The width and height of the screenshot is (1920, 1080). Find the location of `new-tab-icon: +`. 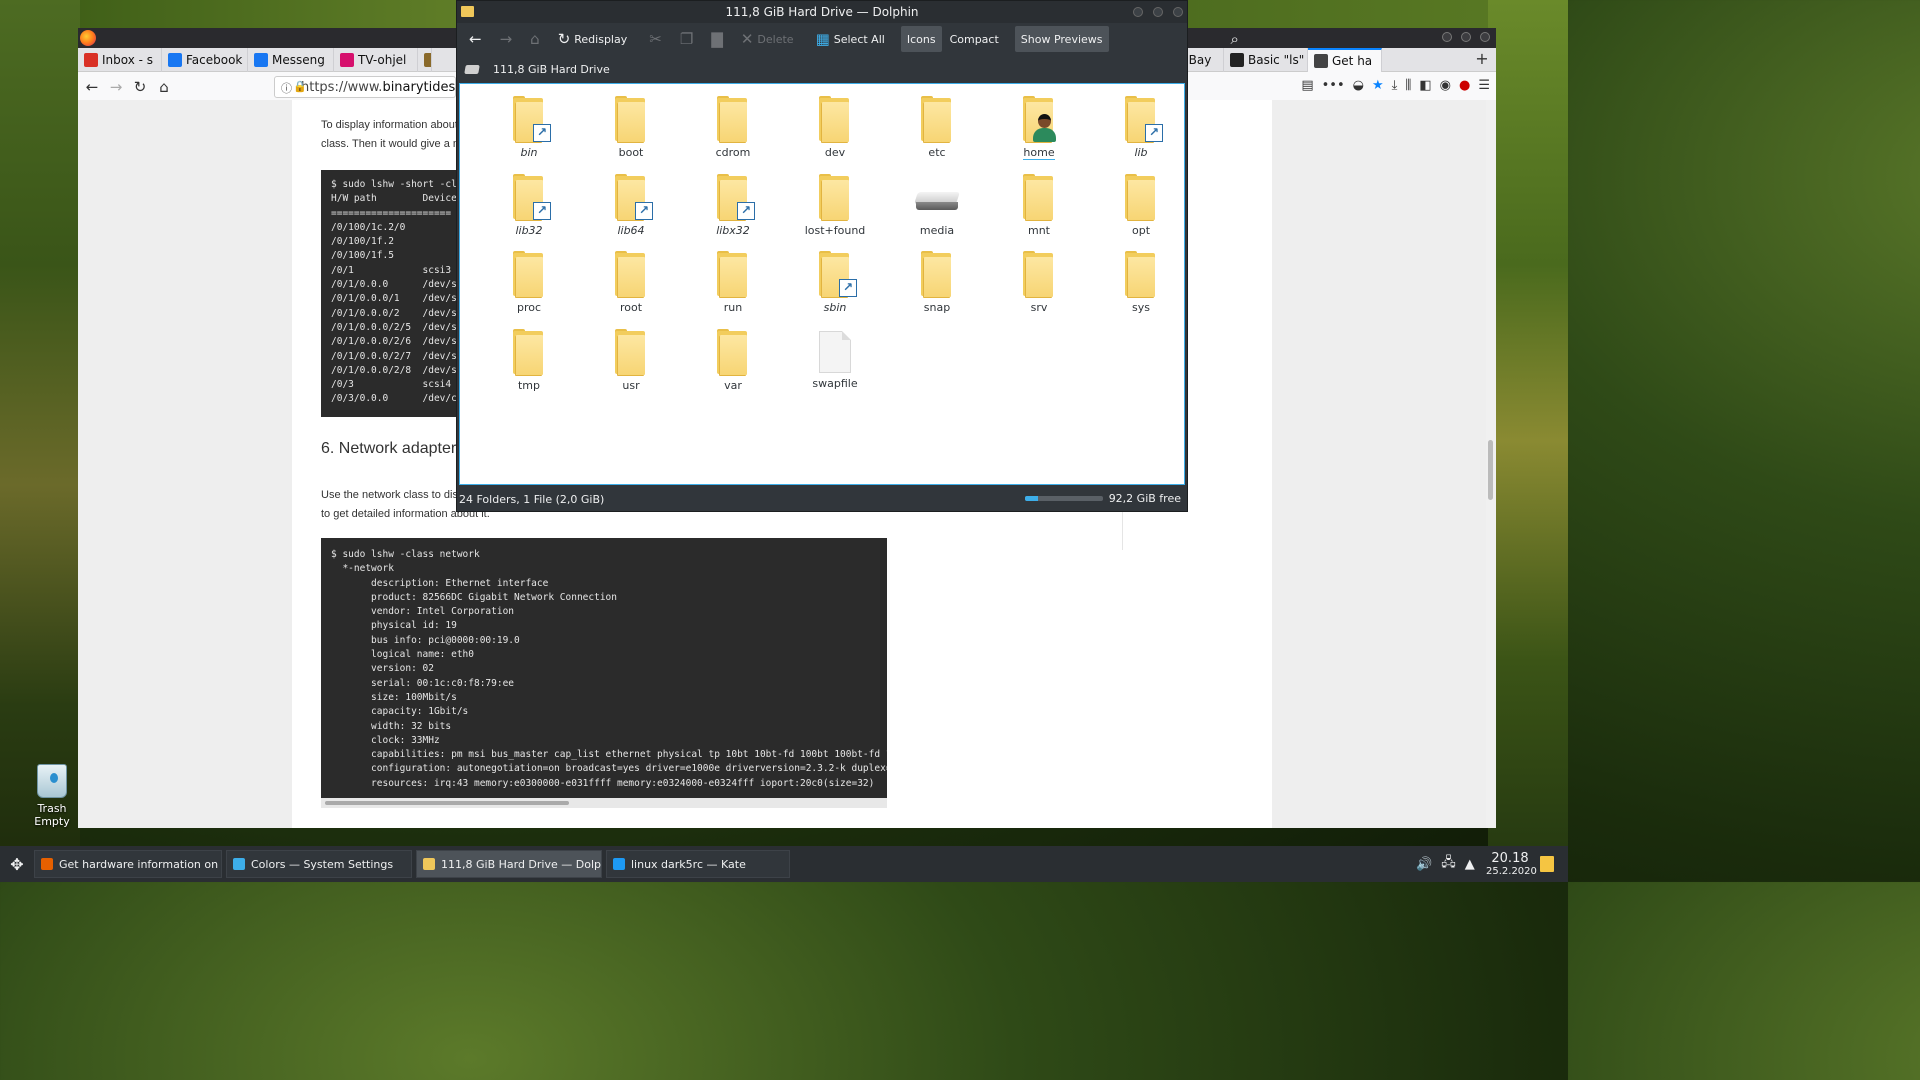

new-tab-icon: + is located at coordinates (1482, 60).